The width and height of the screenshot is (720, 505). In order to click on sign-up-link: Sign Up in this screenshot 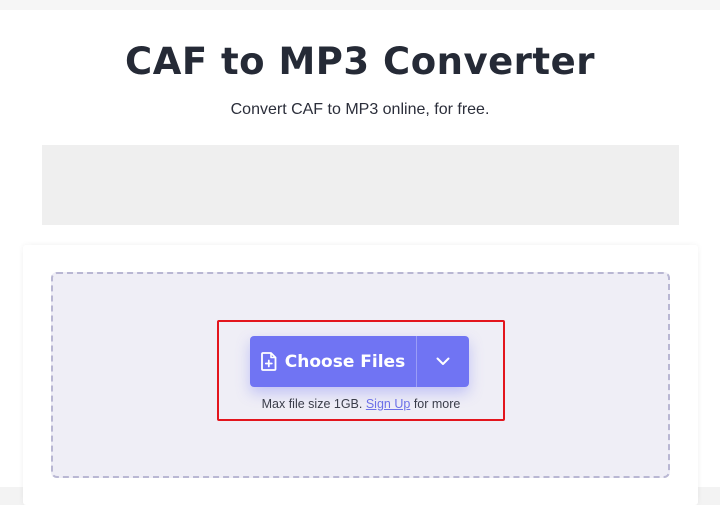, I will do `click(388, 404)`.